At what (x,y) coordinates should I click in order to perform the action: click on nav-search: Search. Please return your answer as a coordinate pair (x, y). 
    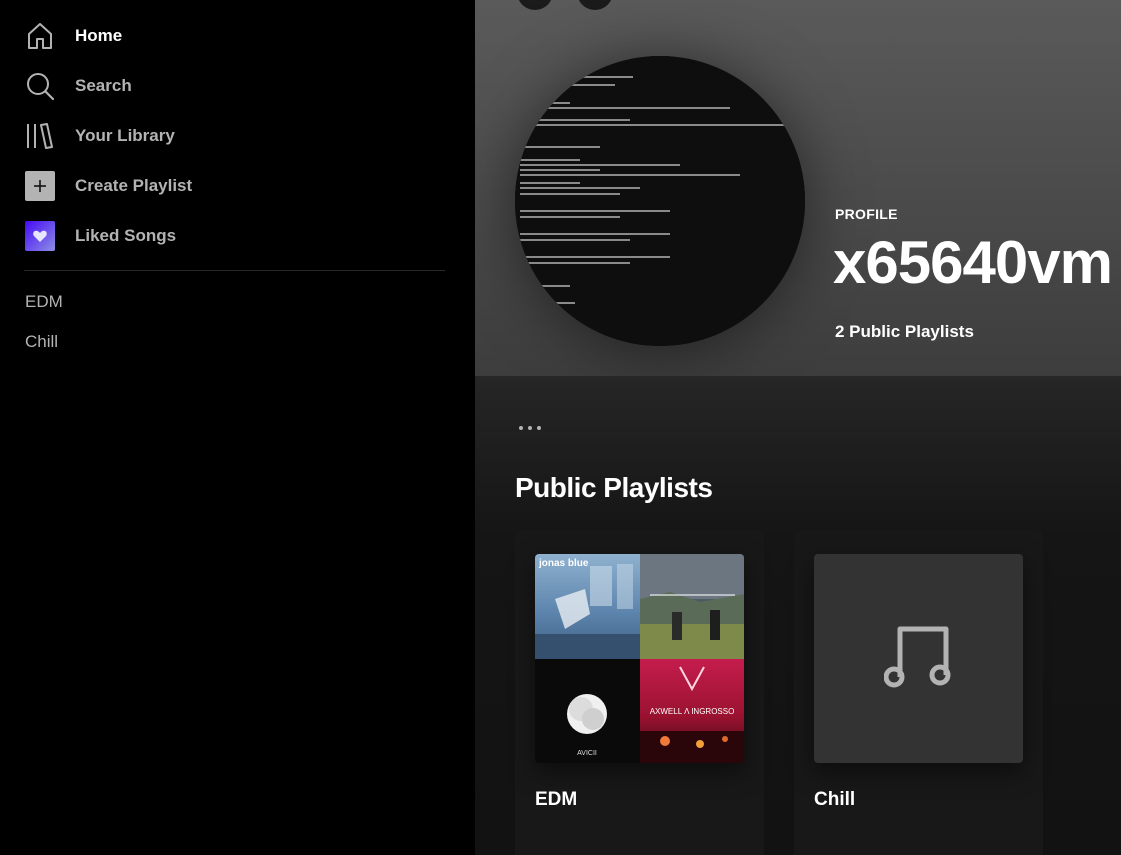
    Looking at the image, I should click on (78, 86).